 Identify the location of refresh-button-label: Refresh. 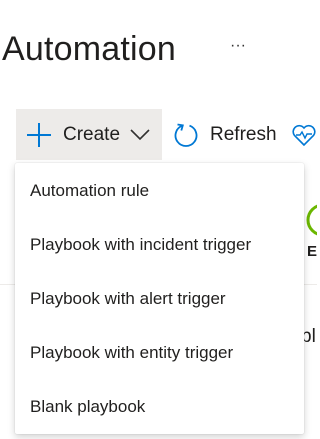
(243, 134).